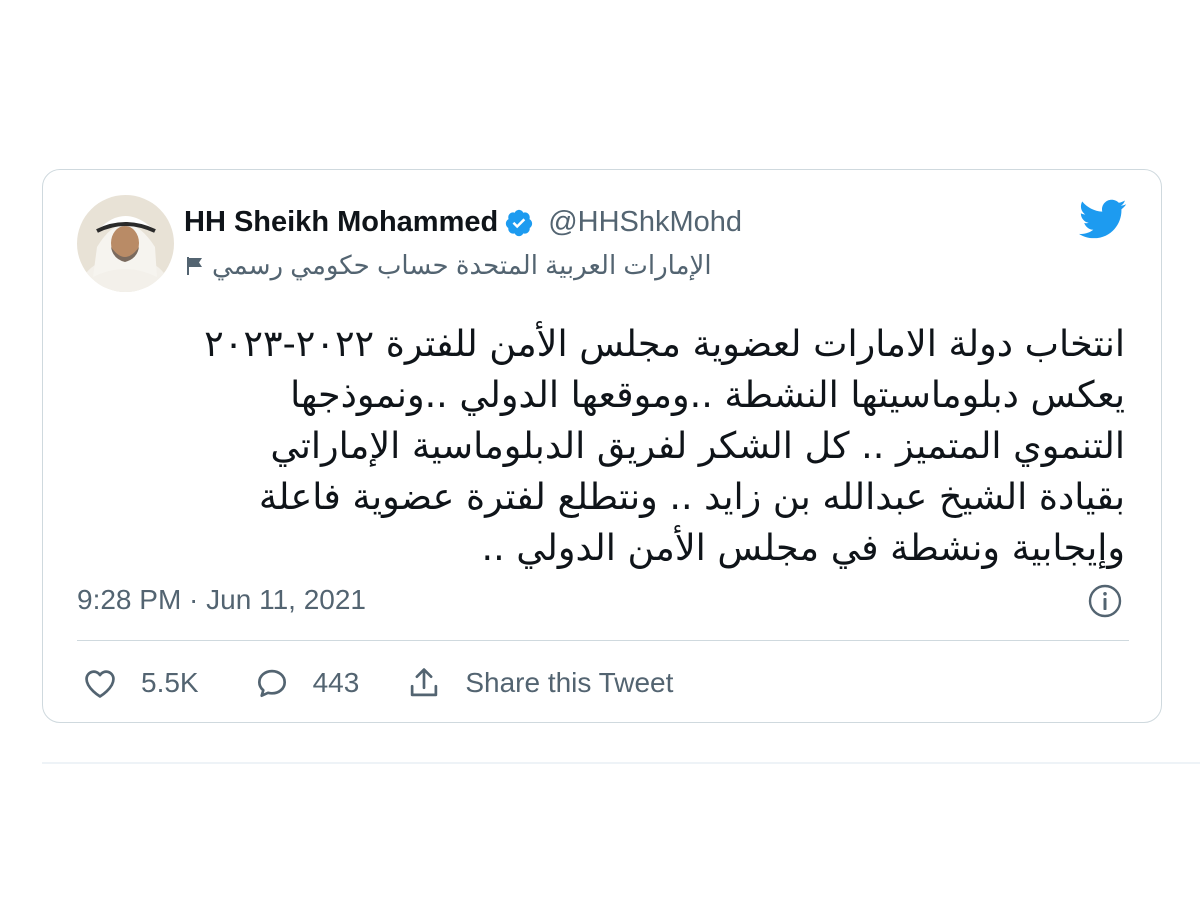 This screenshot has height=900, width=1200. I want to click on tweet-timestamp: 9:28 PM · Jun 11, 2021, so click(221, 600).